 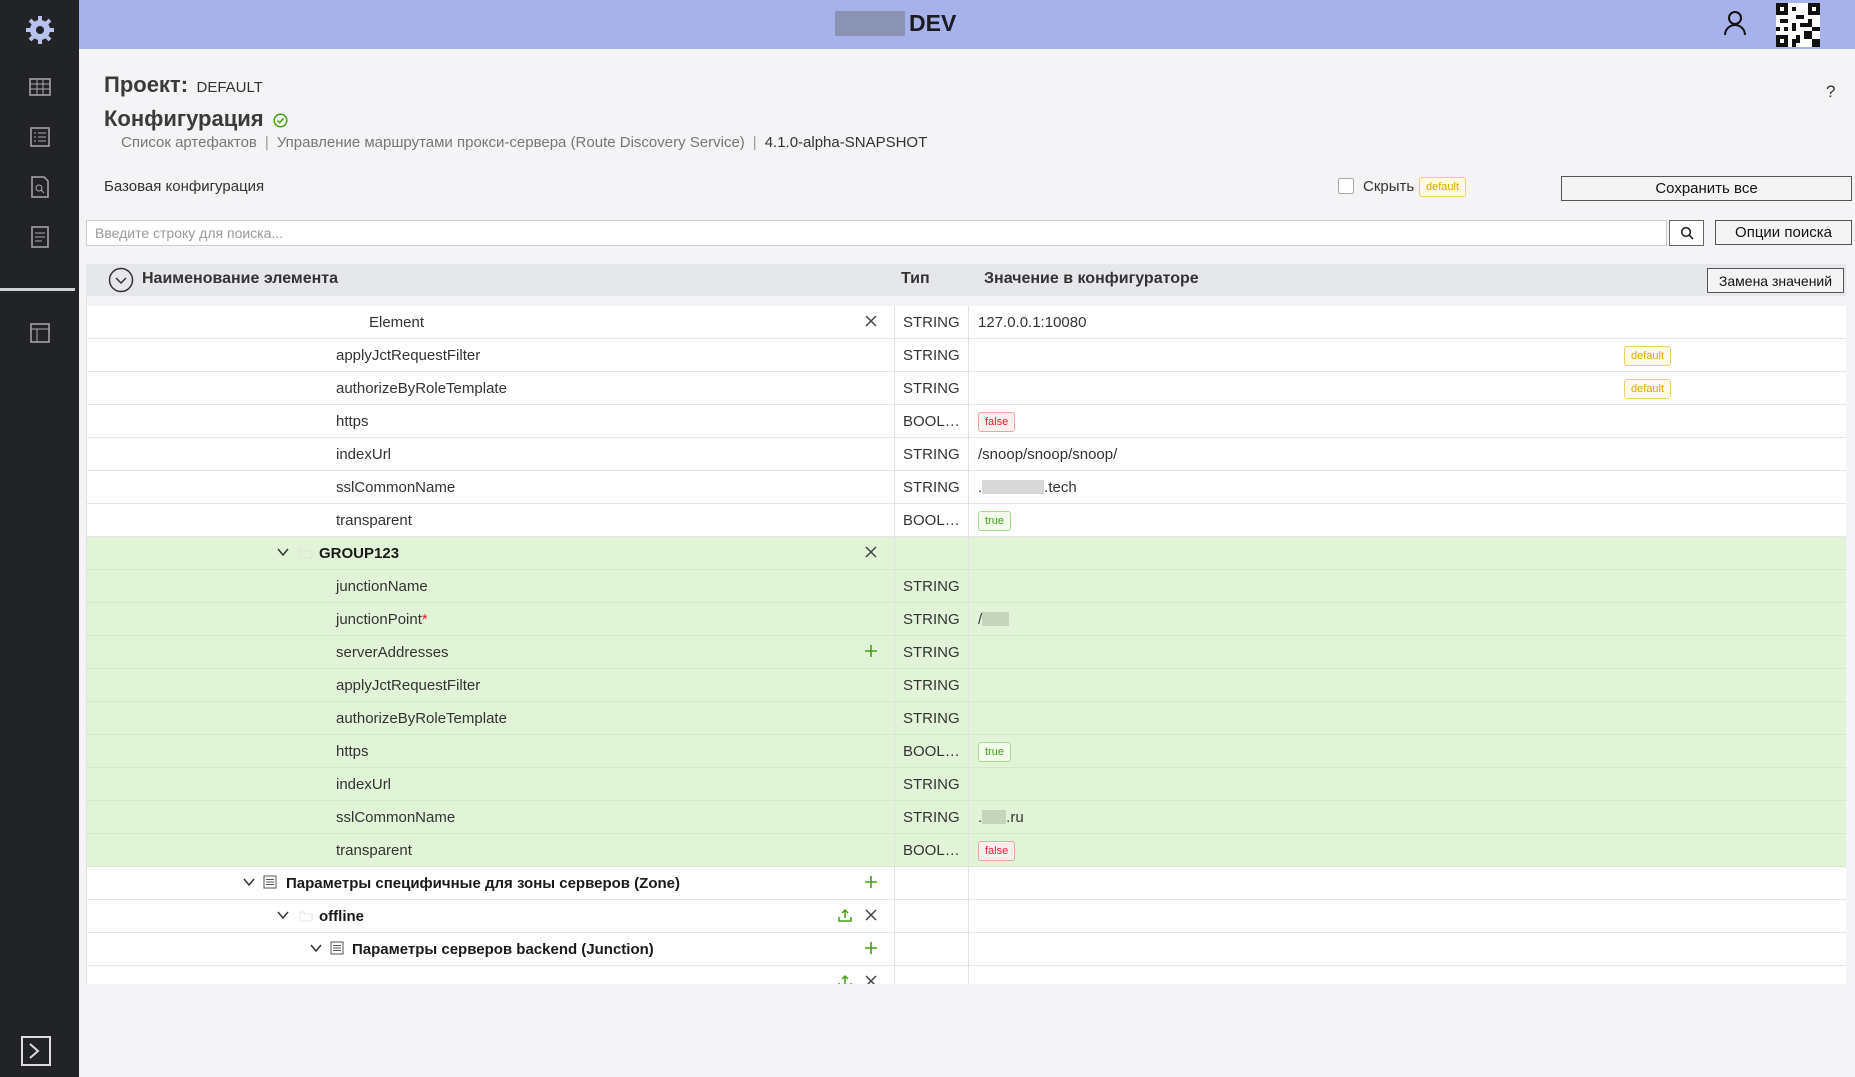 I want to click on element-value: /snoop/snoop/snoop/, so click(x=1047, y=454).